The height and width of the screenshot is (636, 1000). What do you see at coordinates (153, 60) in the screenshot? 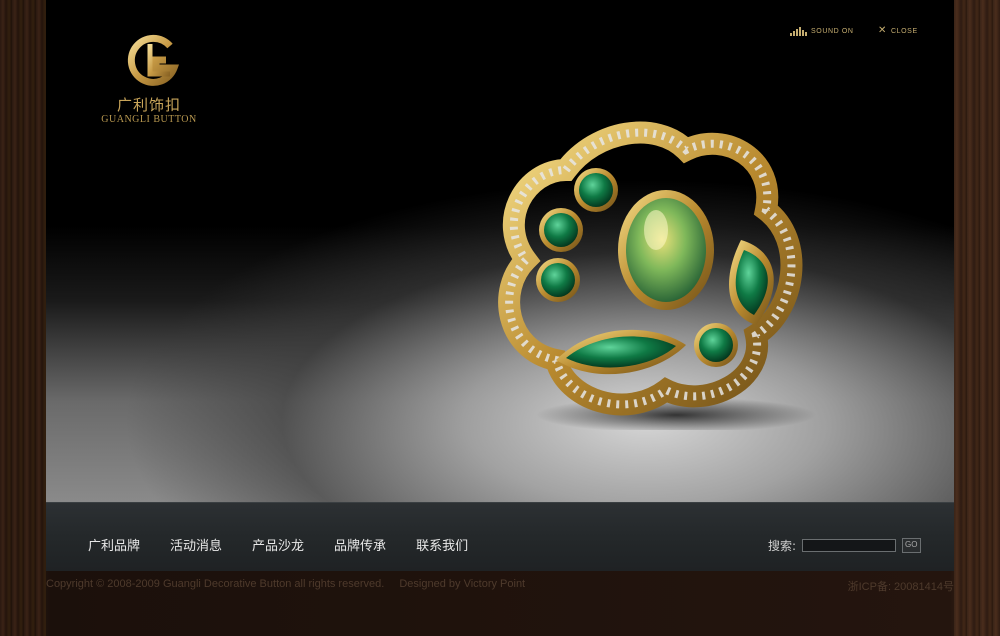
I see `gl-logo-icon` at bounding box center [153, 60].